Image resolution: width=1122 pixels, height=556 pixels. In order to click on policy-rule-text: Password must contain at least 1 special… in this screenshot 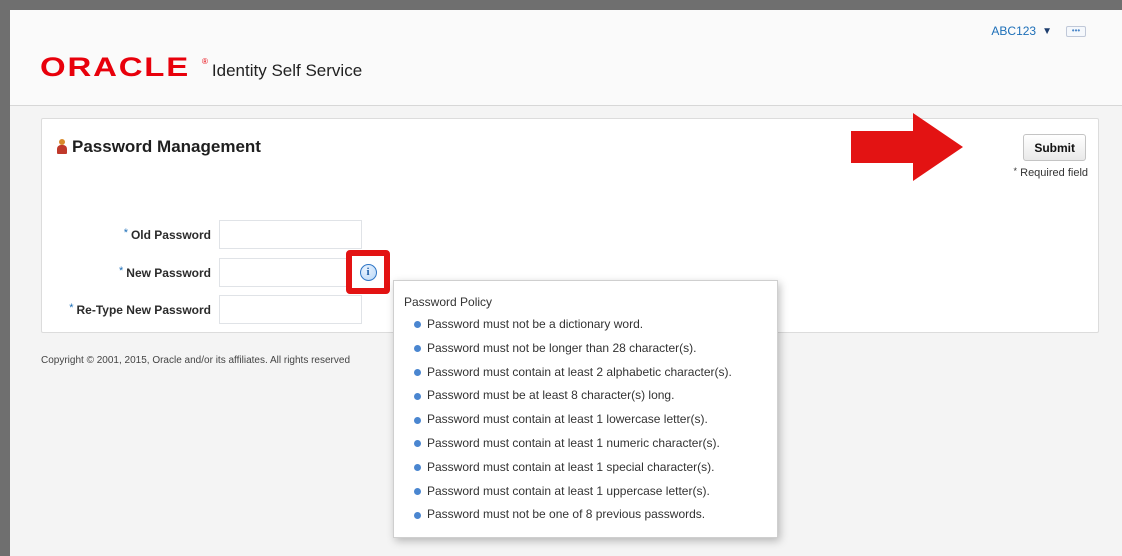, I will do `click(571, 466)`.